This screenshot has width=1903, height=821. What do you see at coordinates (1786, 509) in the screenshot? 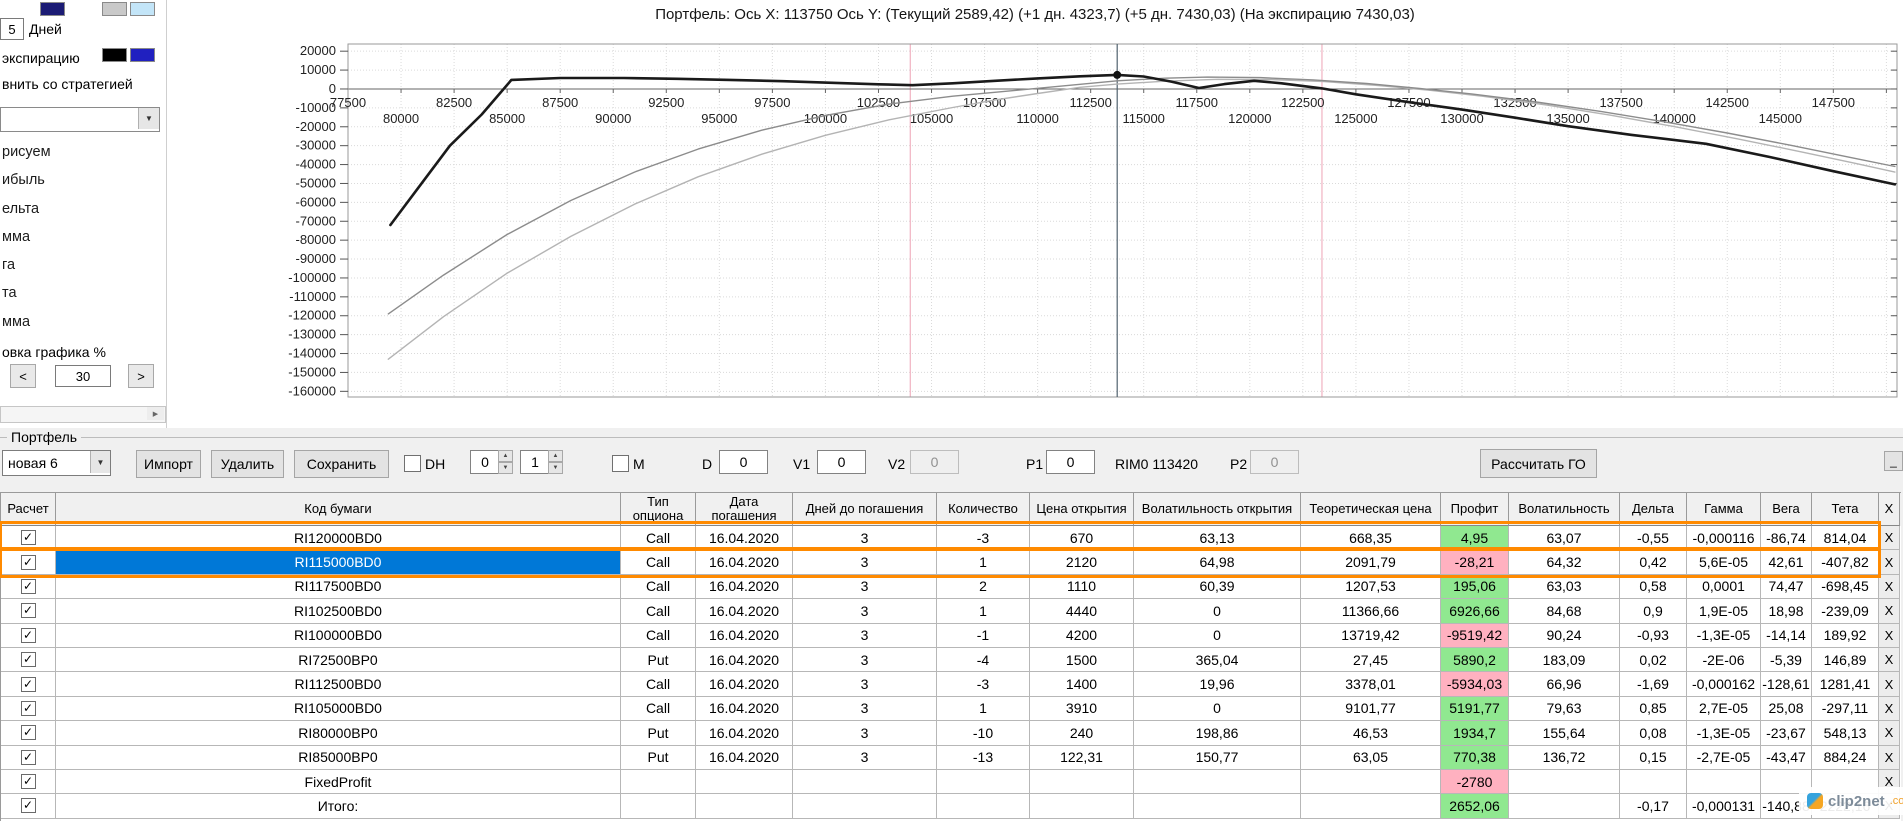
I see `column-header-vega: Вега` at bounding box center [1786, 509].